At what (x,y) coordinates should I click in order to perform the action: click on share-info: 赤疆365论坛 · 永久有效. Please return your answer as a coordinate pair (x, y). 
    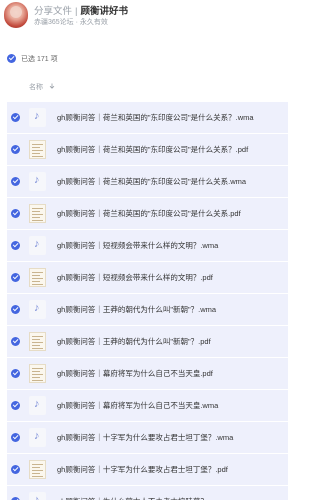
    Looking at the image, I should click on (71, 22).